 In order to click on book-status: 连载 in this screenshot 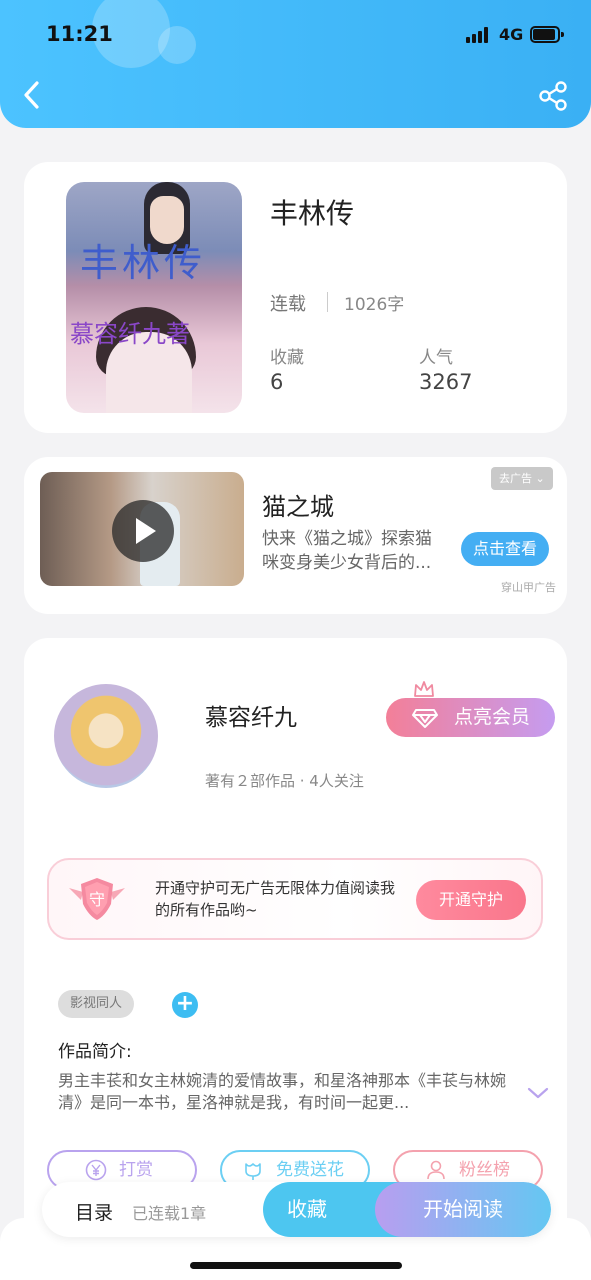, I will do `click(288, 304)`.